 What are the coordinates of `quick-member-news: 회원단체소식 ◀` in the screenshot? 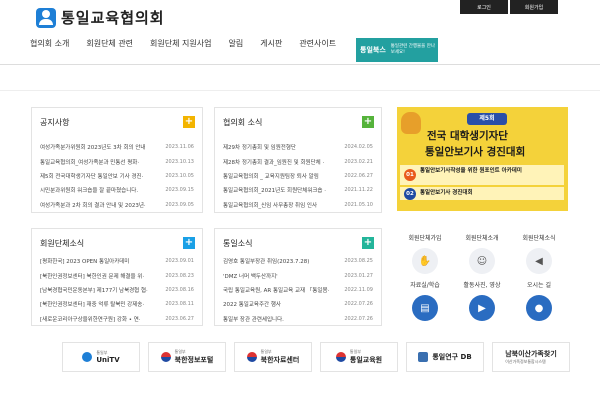 It's located at (539, 256).